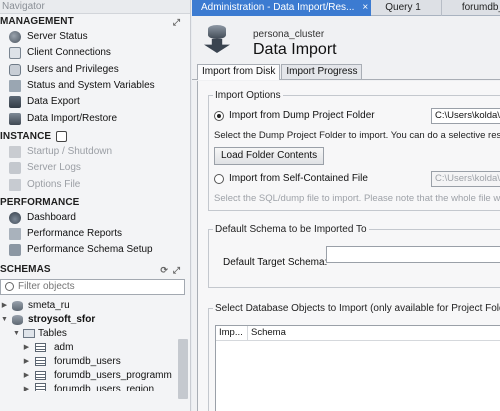 This screenshot has height=411, width=500. Describe the element at coordinates (95, 376) in the screenshot. I see `tree-item-table: ▶ forumdb_users_programm` at that location.